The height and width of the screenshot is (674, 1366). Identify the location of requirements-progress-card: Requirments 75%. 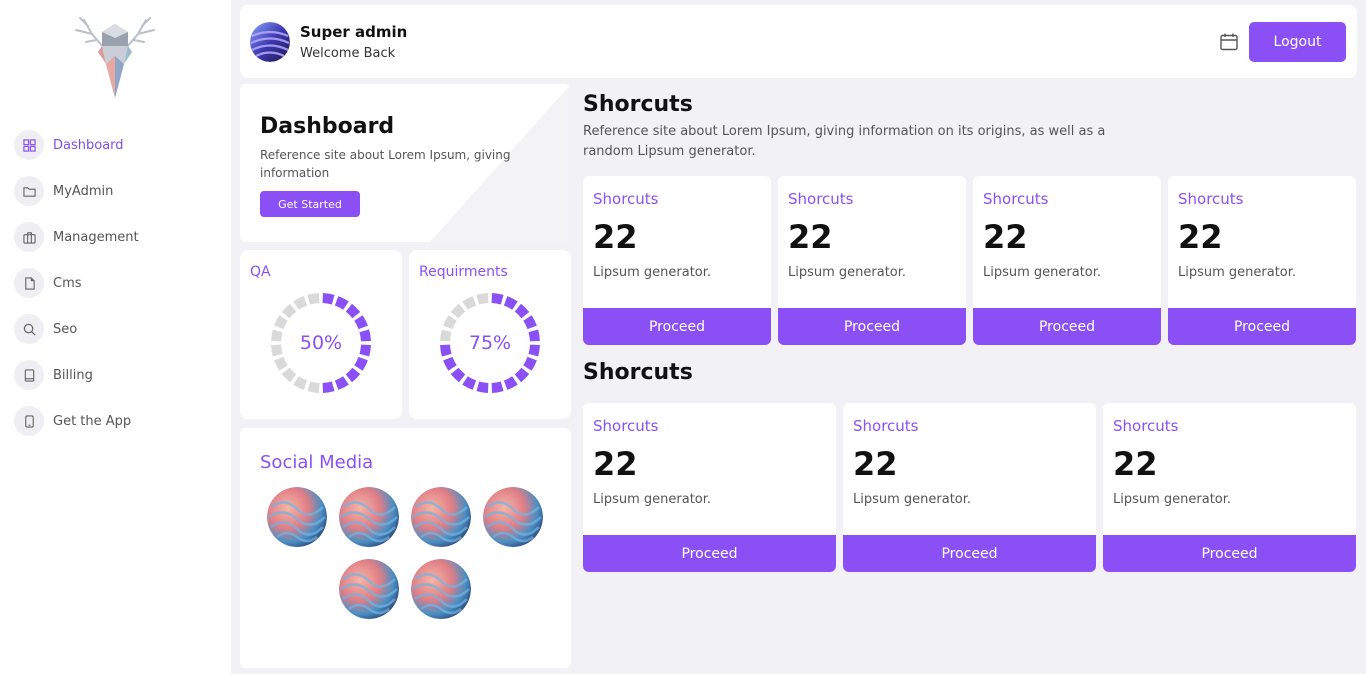
(490, 334).